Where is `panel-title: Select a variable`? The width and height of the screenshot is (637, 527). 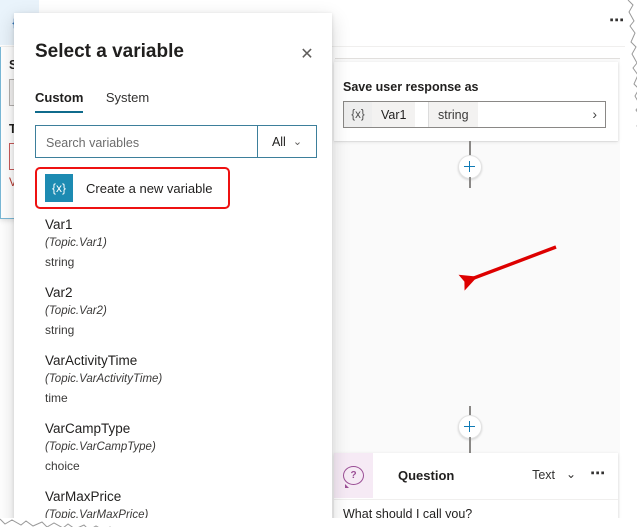 panel-title: Select a variable is located at coordinates (109, 51).